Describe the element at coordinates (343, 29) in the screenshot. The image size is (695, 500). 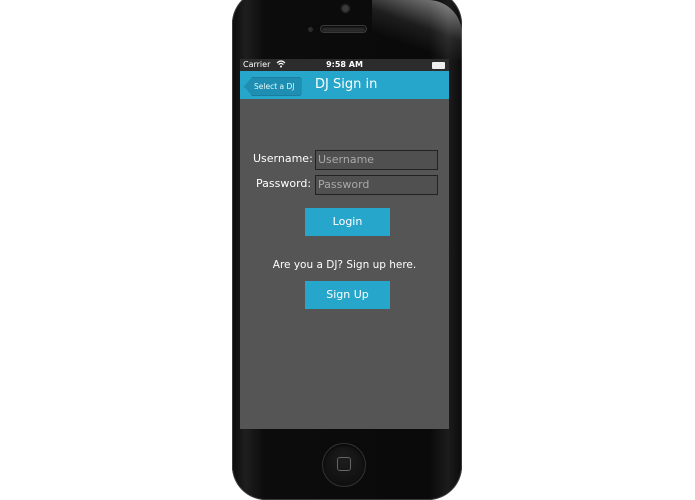
I see `earpiece-speaker` at that location.